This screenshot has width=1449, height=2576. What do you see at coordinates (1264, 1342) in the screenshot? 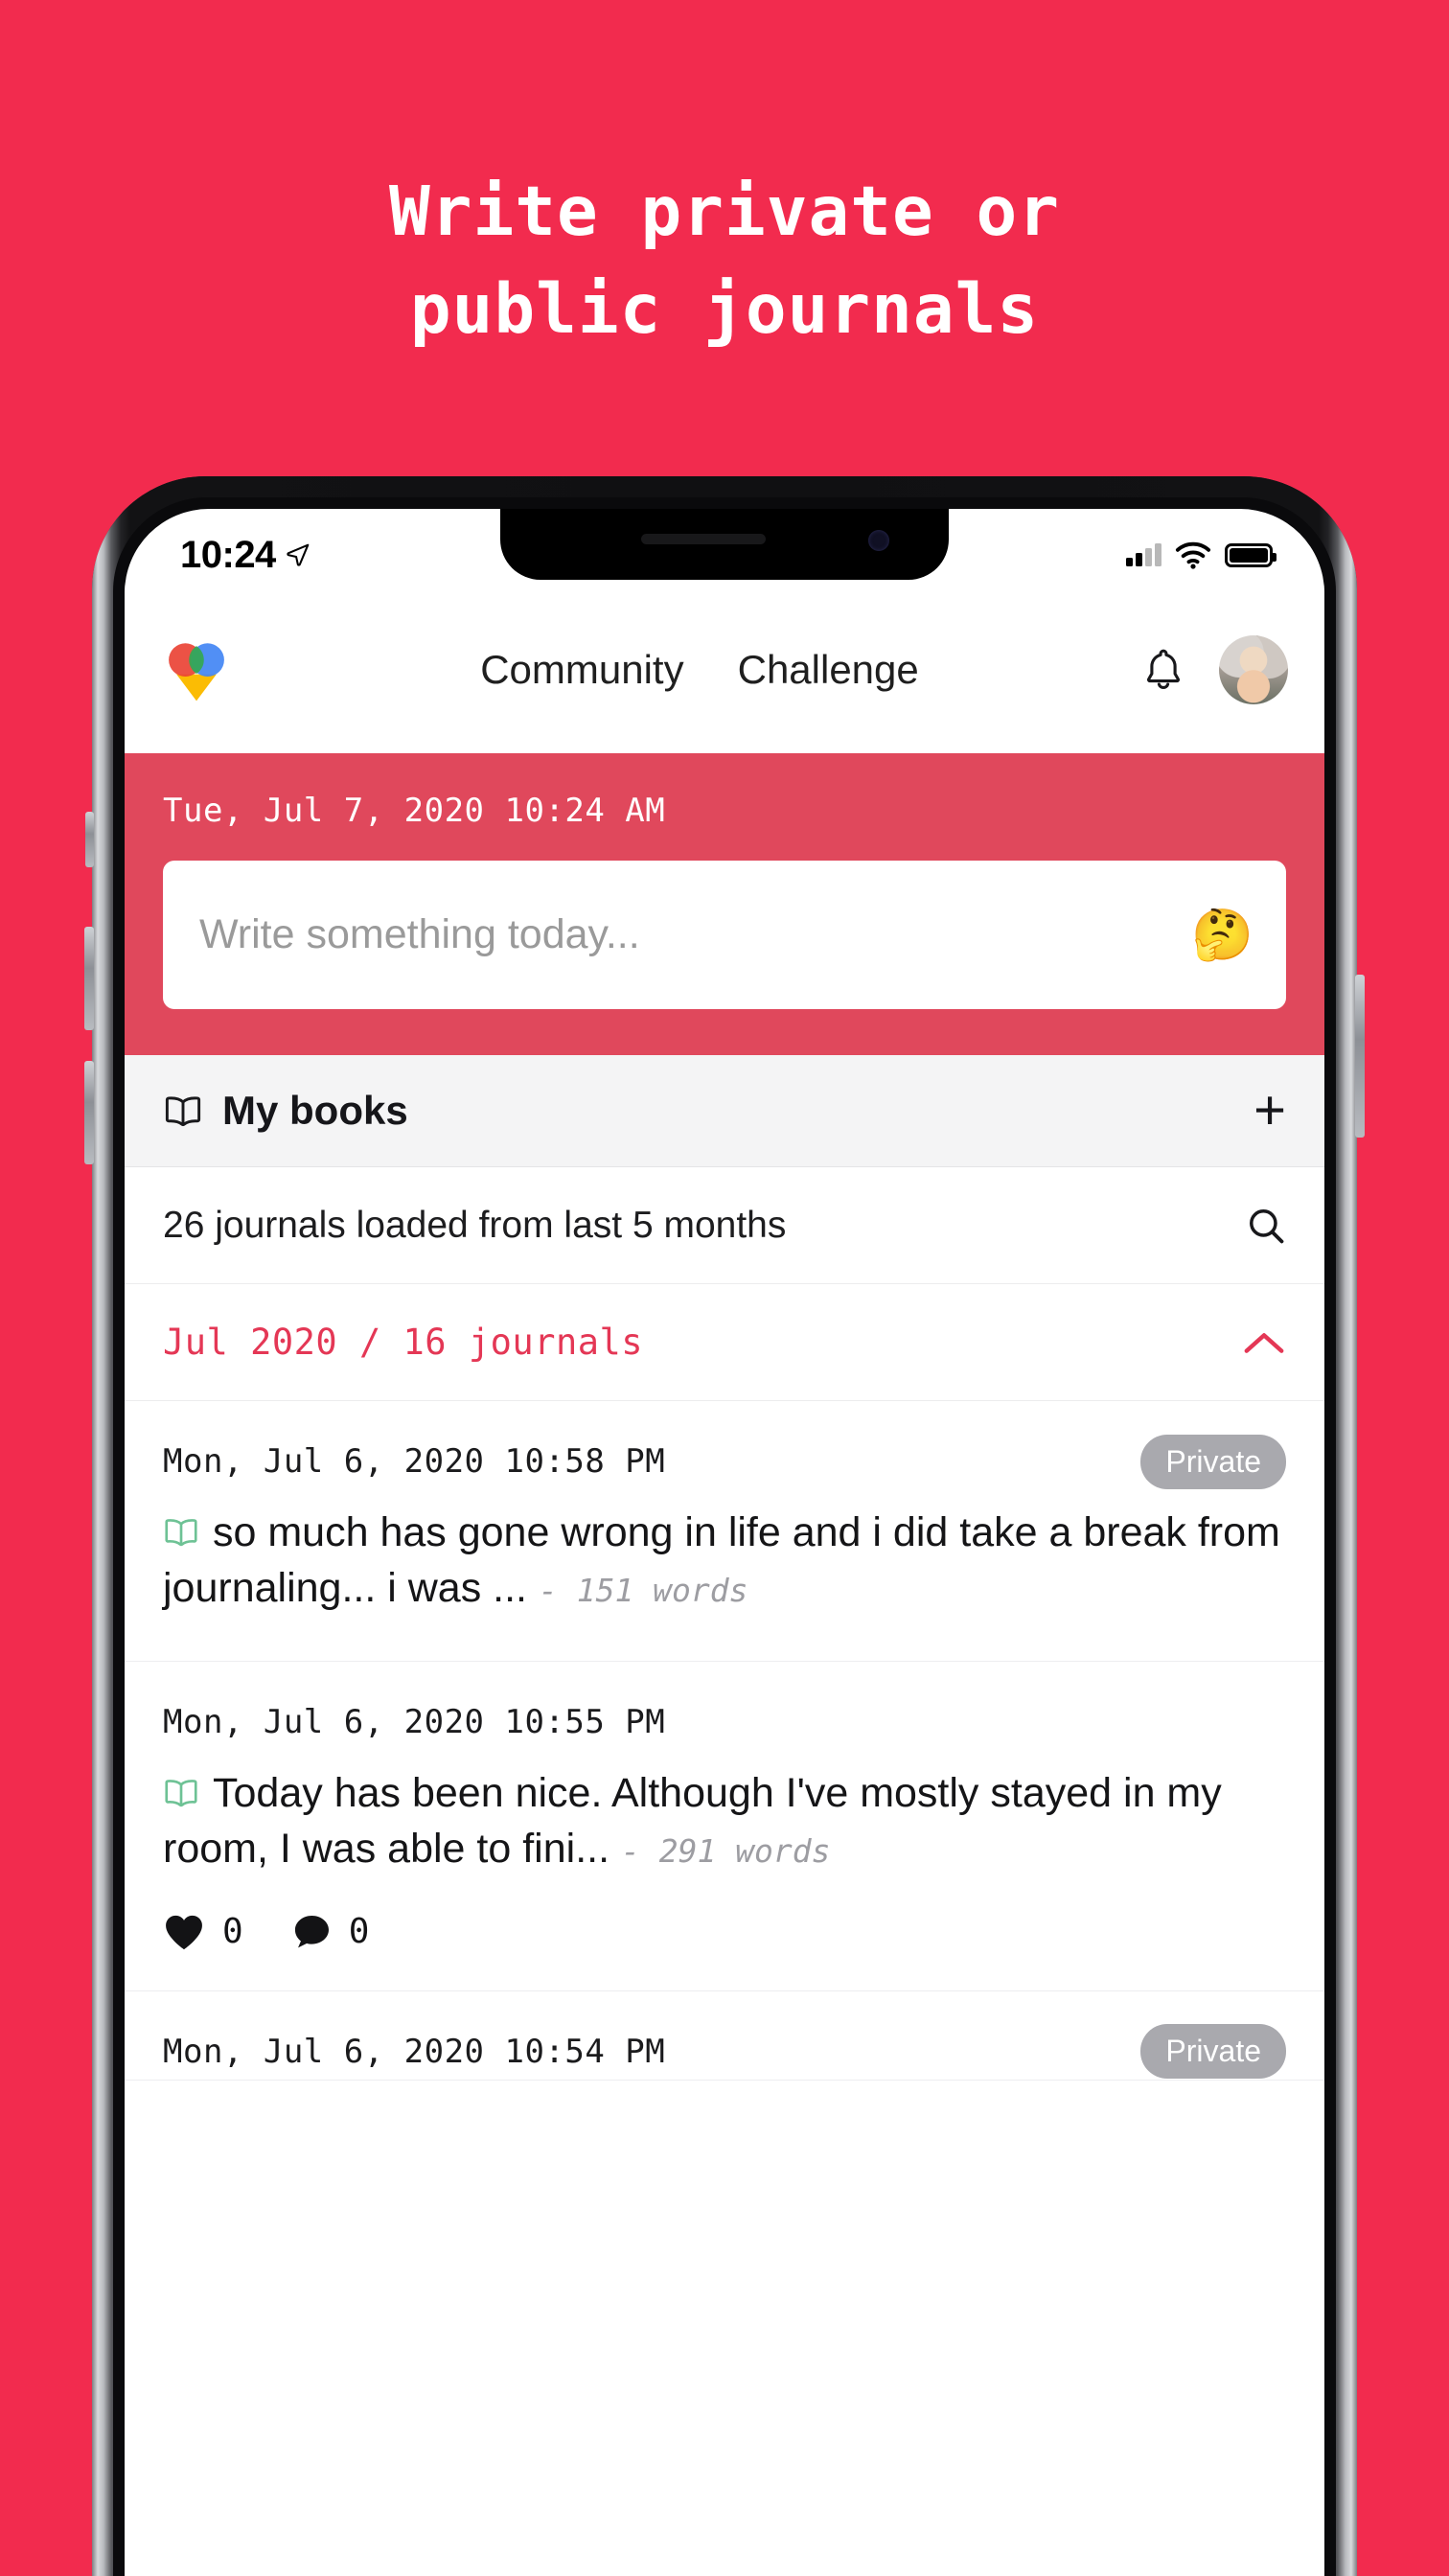
I see `chevron-up-icon` at bounding box center [1264, 1342].